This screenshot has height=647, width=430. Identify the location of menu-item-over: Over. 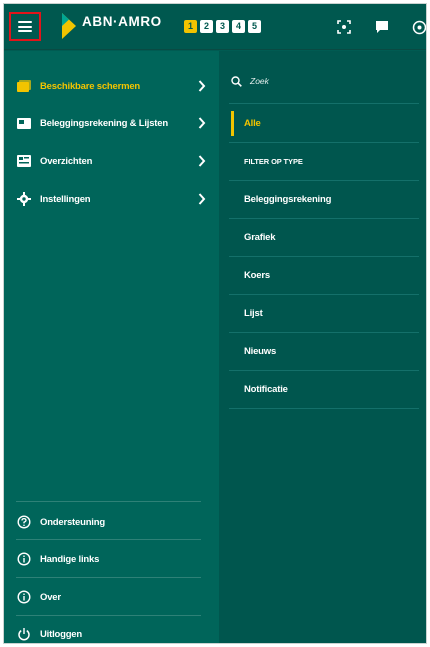
(116, 597).